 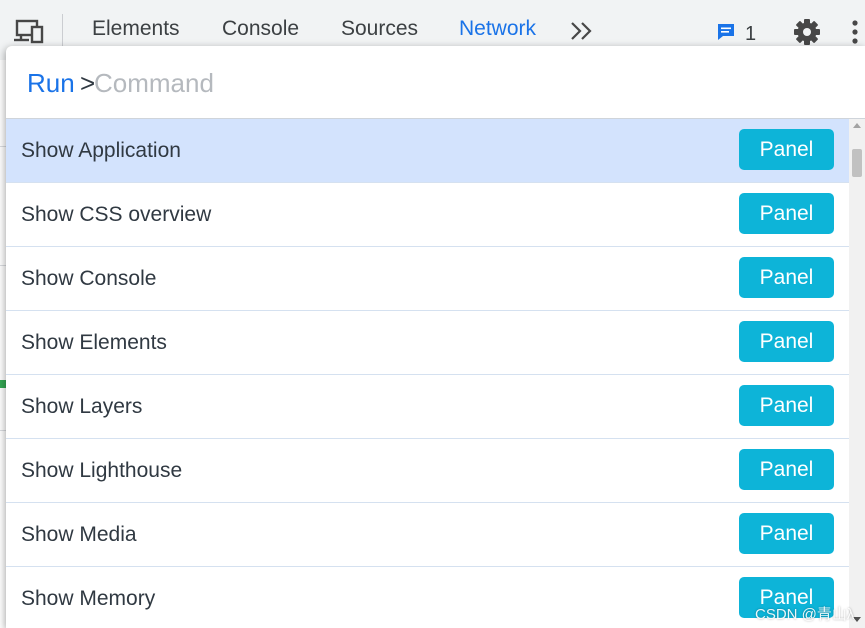 What do you see at coordinates (464, 83) in the screenshot?
I see `command-input` at bounding box center [464, 83].